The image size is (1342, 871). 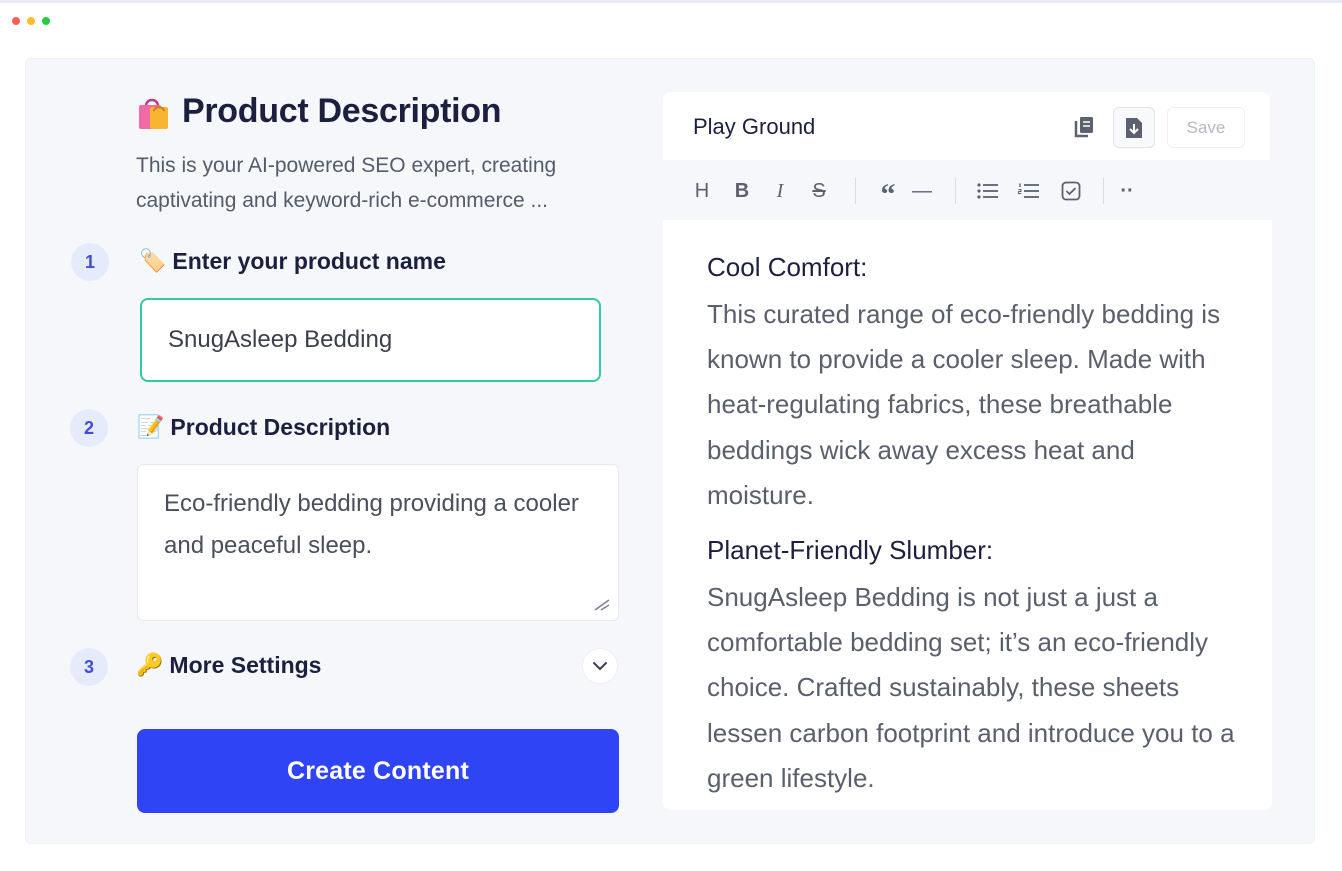 What do you see at coordinates (151, 427) in the screenshot?
I see `memo-icon: 📝` at bounding box center [151, 427].